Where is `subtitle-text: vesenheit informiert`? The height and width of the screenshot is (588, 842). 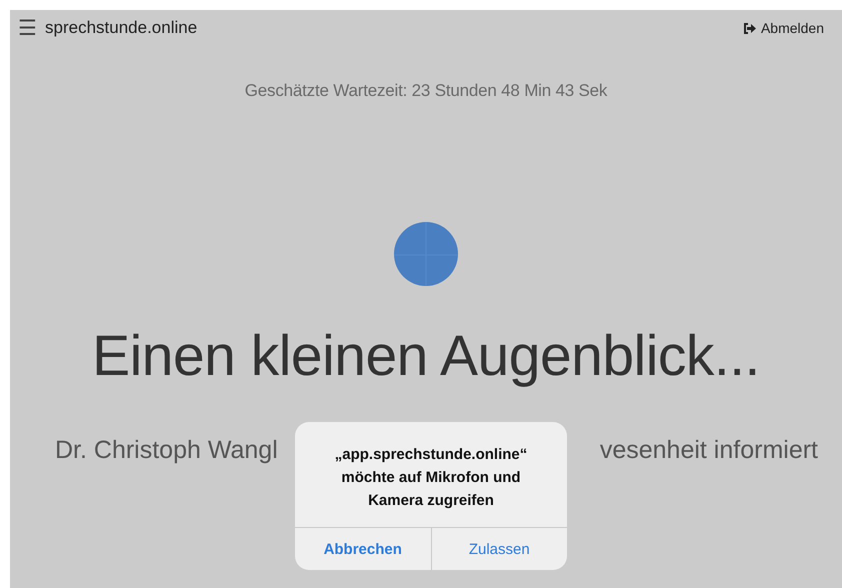 subtitle-text: vesenheit informiert is located at coordinates (709, 450).